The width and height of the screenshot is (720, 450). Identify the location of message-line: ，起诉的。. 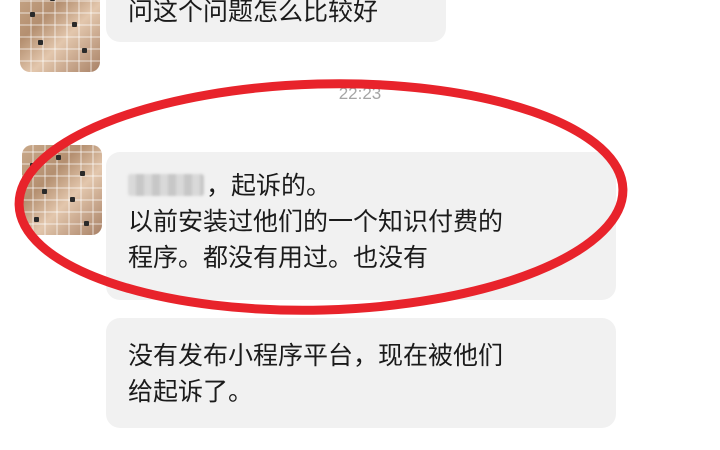
(362, 186).